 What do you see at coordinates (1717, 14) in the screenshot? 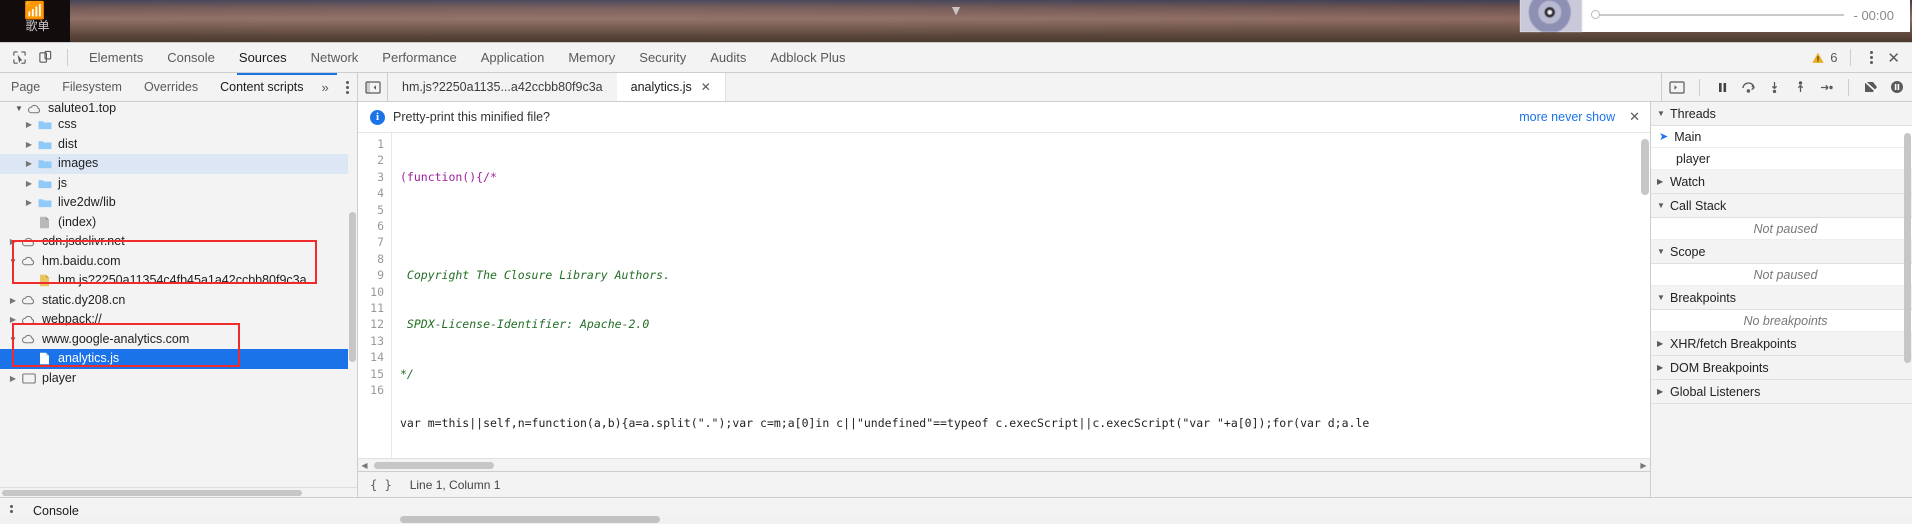
I see `player-progress-slider` at bounding box center [1717, 14].